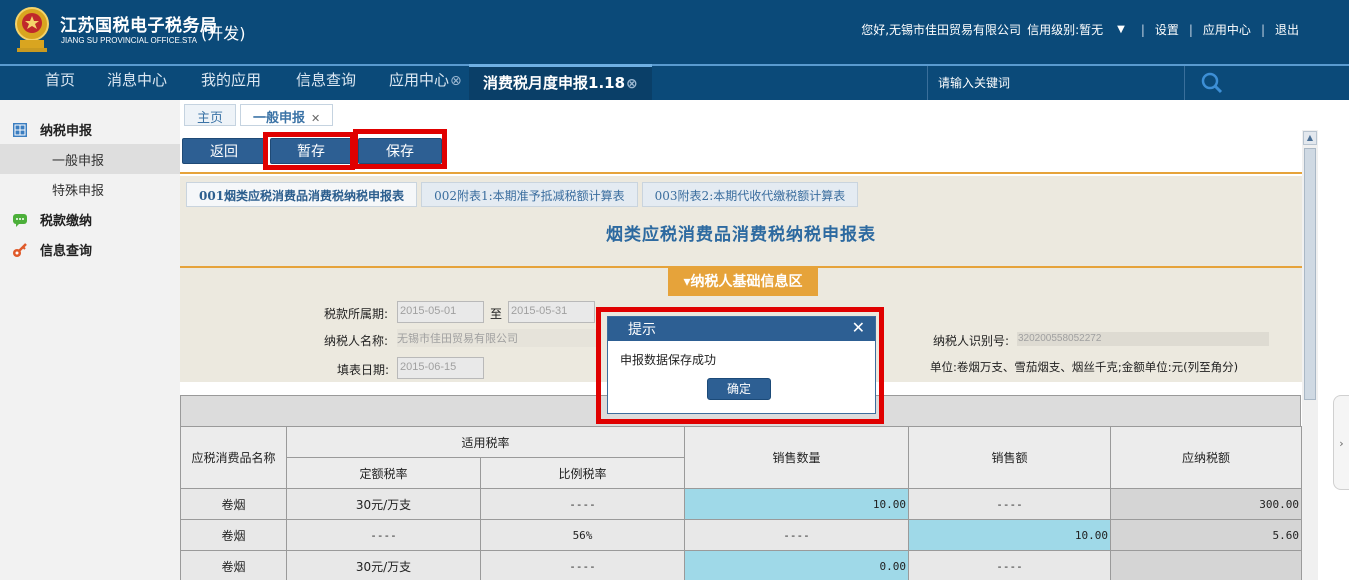  Describe the element at coordinates (496, 314) in the screenshot. I see `period-to-label: 至` at that location.